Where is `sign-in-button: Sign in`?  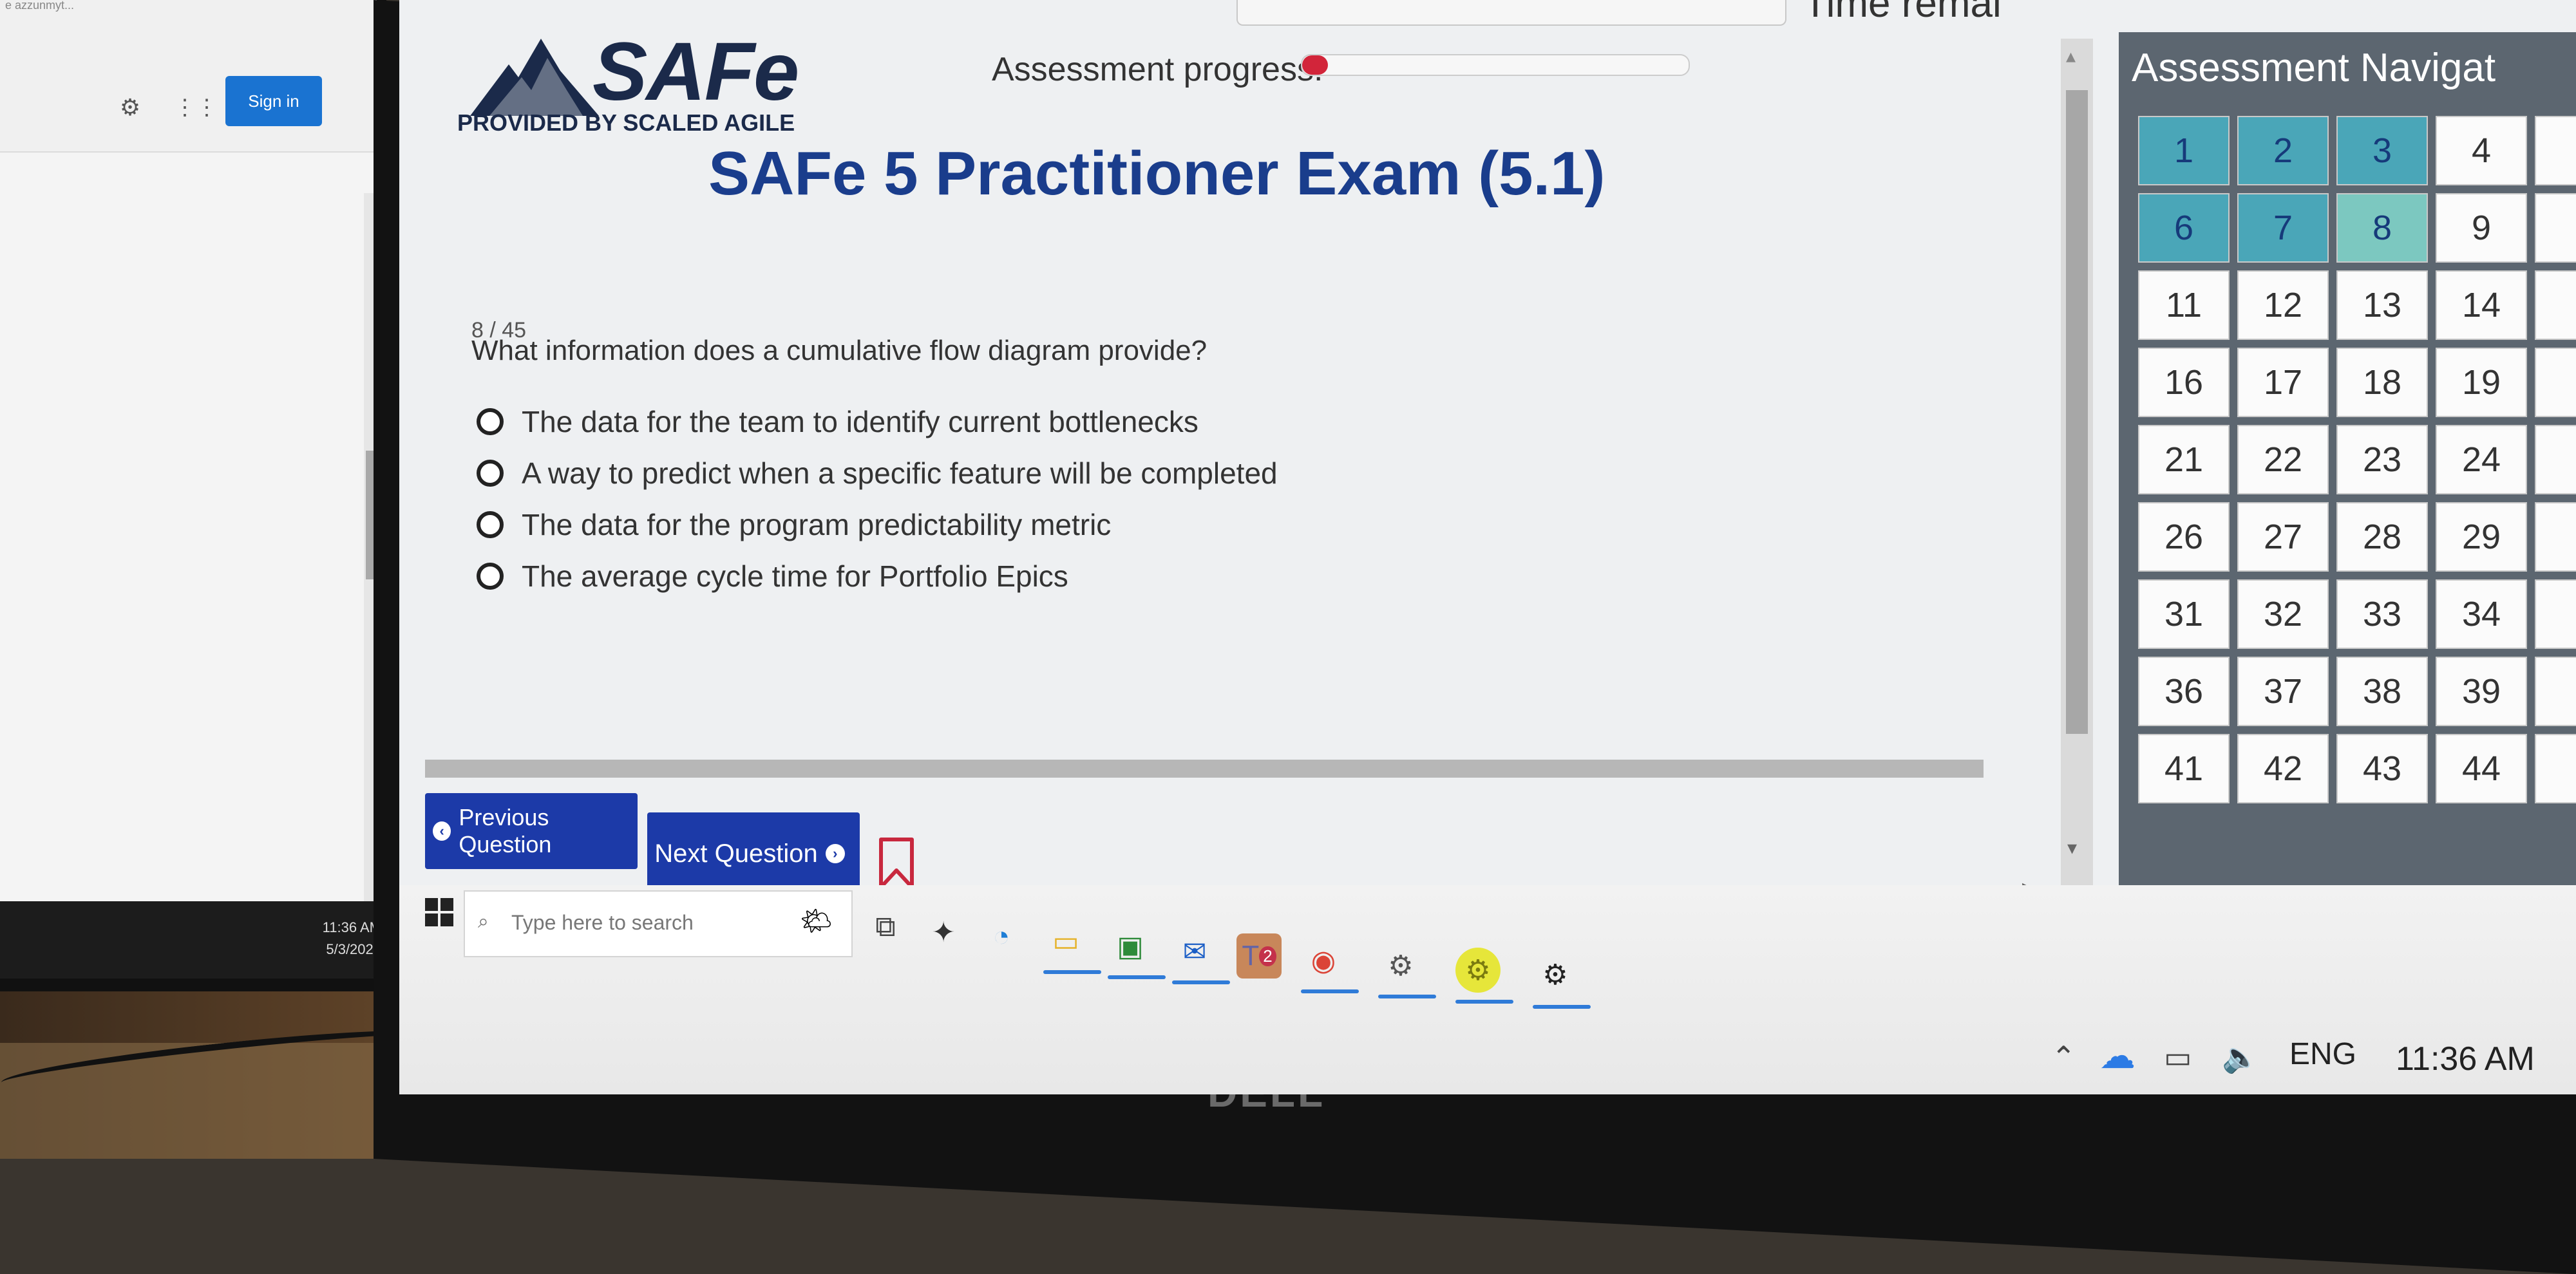 sign-in-button: Sign in is located at coordinates (273, 101).